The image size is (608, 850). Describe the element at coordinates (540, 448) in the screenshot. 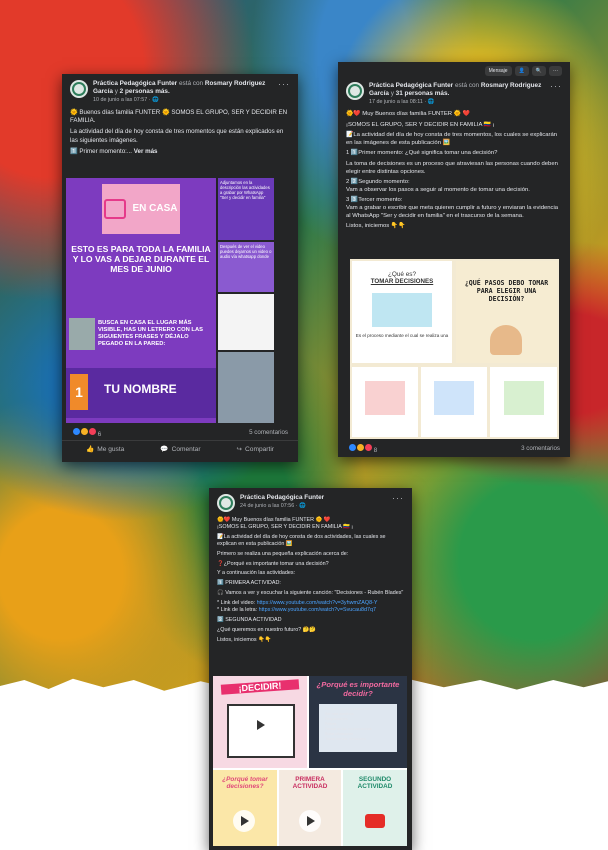

I see `comments-count: 3 comentarios` at that location.